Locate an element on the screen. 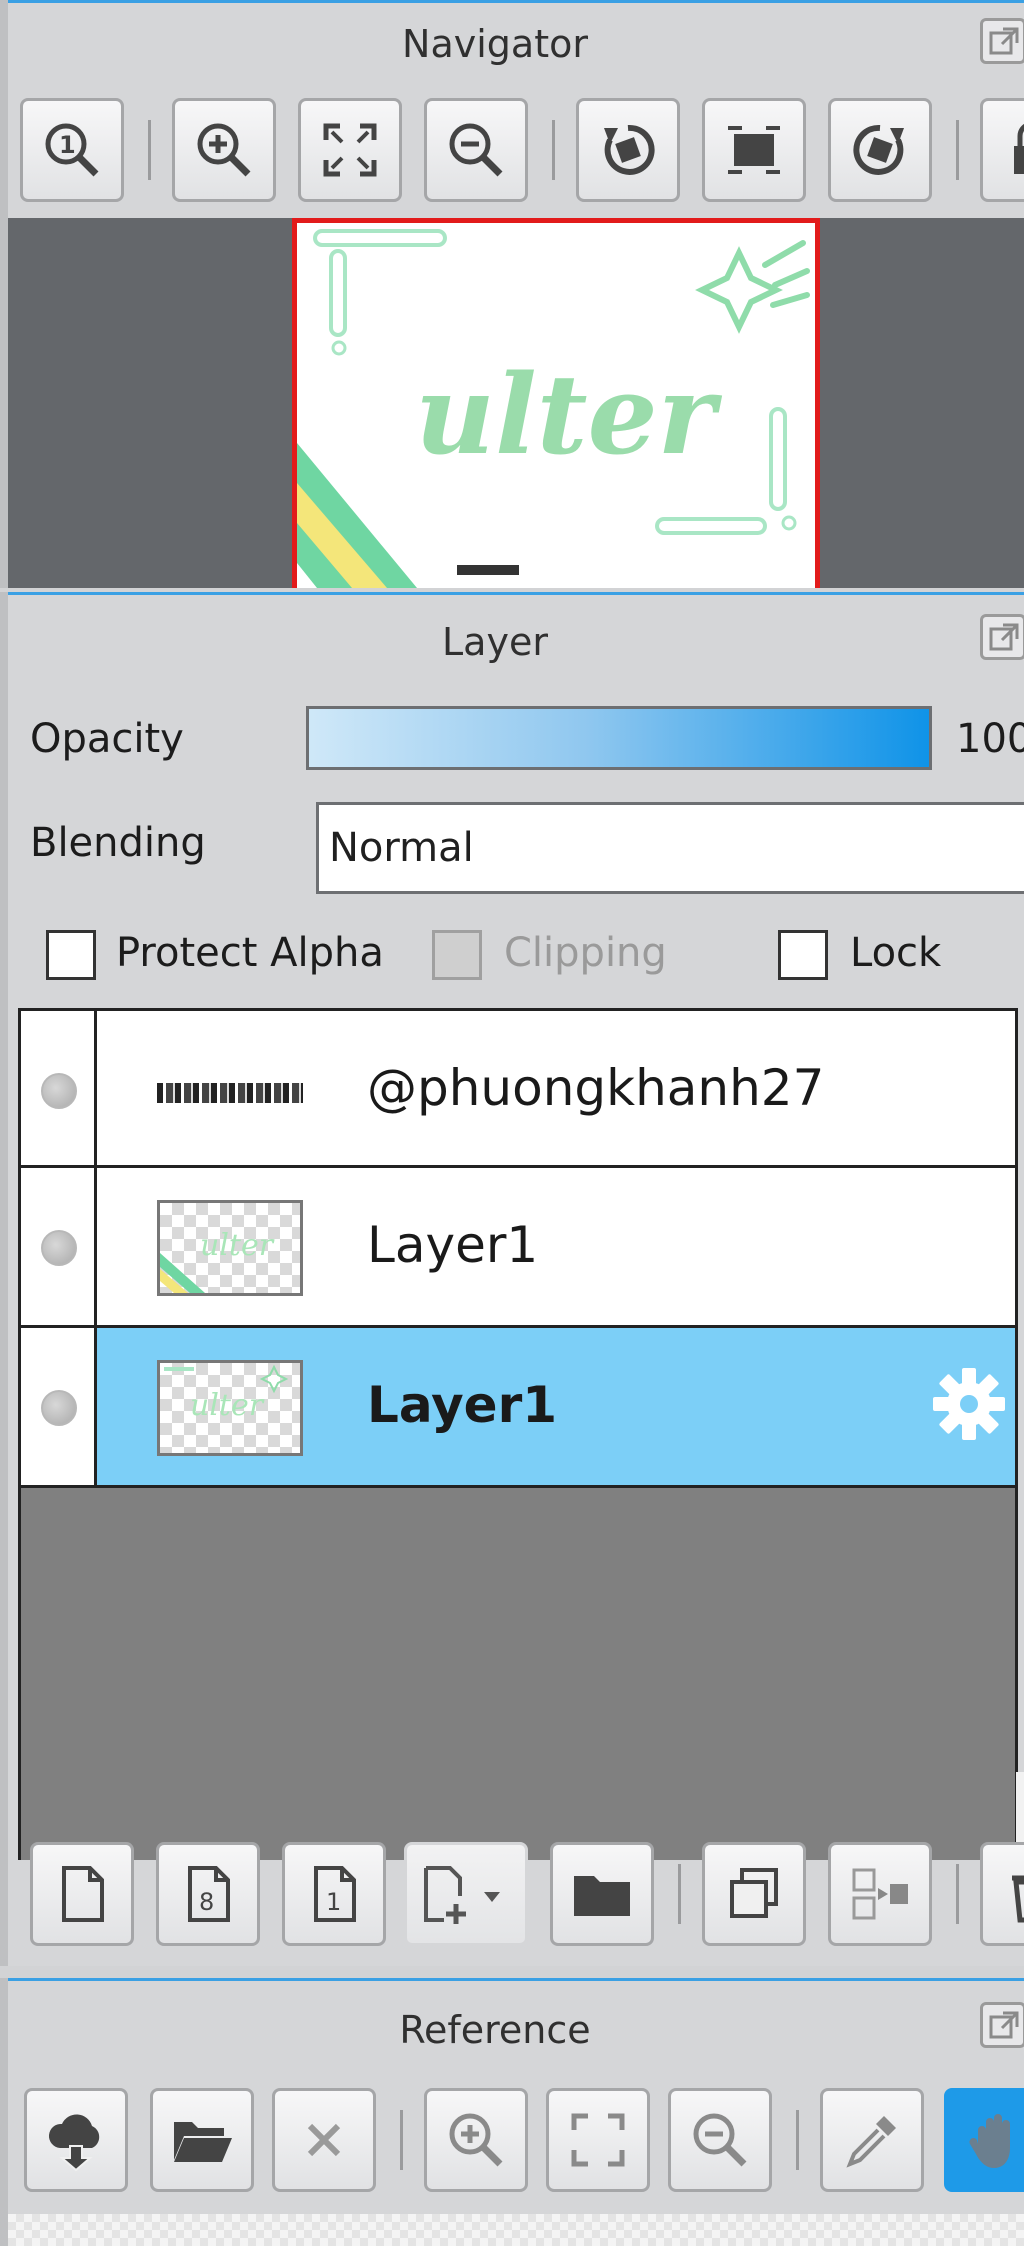 The width and height of the screenshot is (1024, 2246). reference-close-button is located at coordinates (324, 2140).